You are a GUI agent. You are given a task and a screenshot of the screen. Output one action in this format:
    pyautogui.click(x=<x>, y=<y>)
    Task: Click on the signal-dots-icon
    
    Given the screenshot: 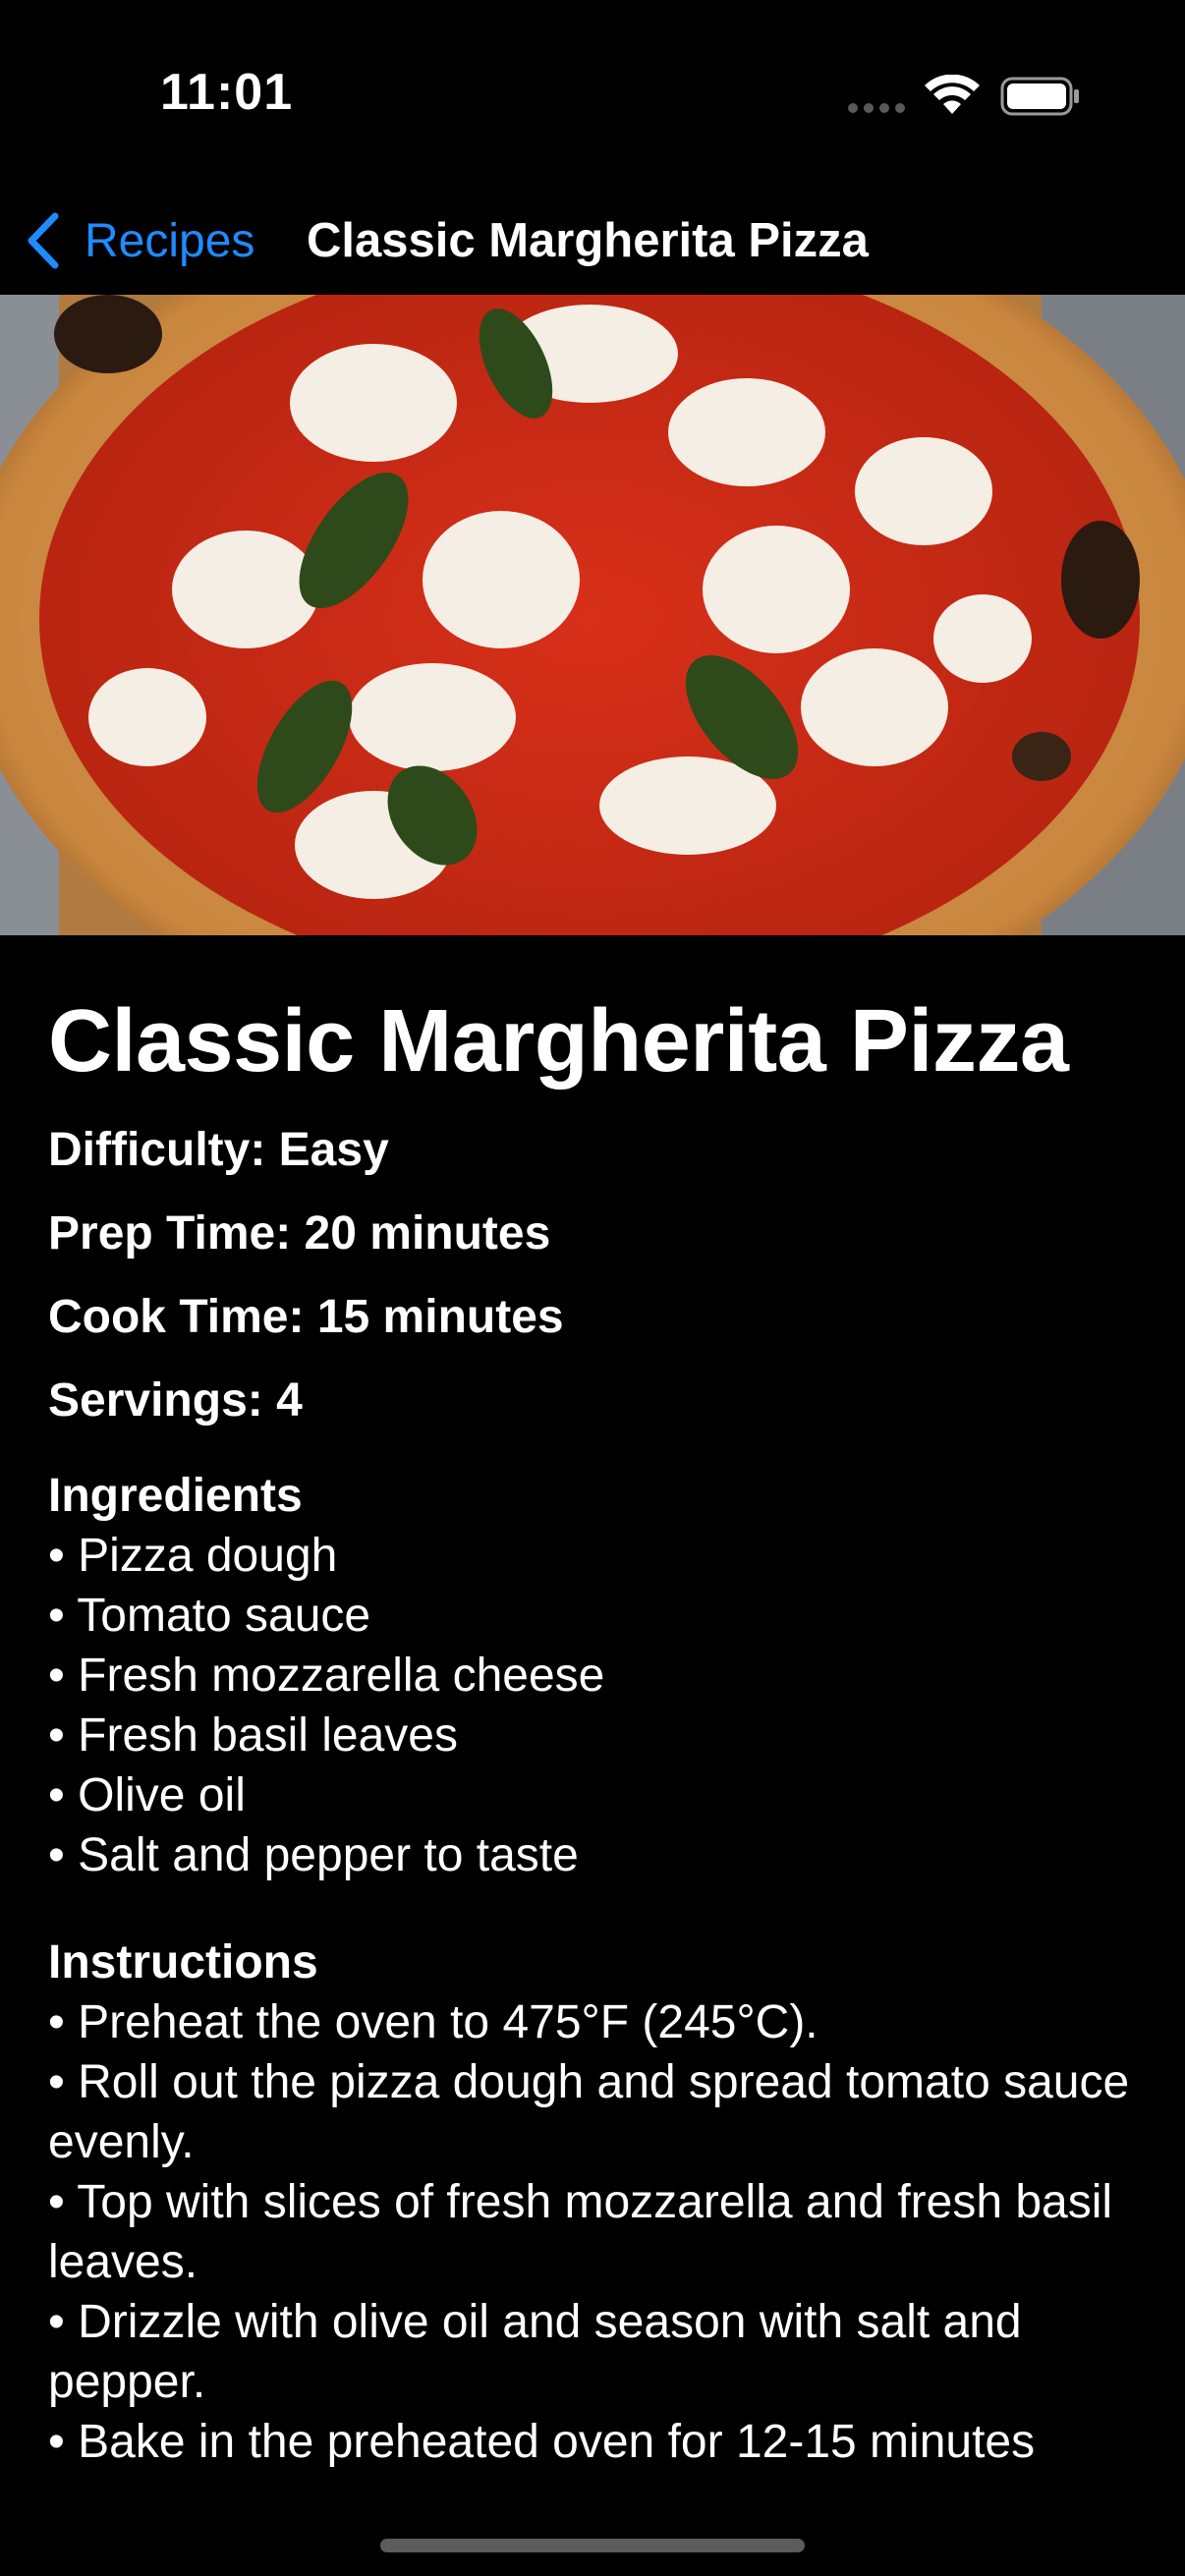 What is the action you would take?
    pyautogui.click(x=878, y=108)
    